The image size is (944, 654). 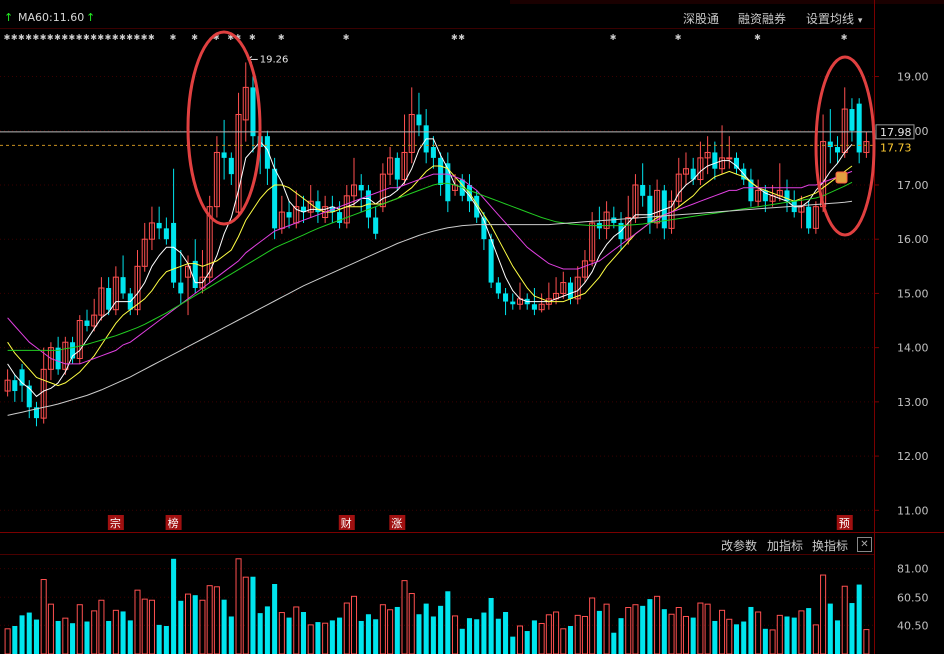 I want to click on y-tick-label: 17.00, so click(x=913, y=185).